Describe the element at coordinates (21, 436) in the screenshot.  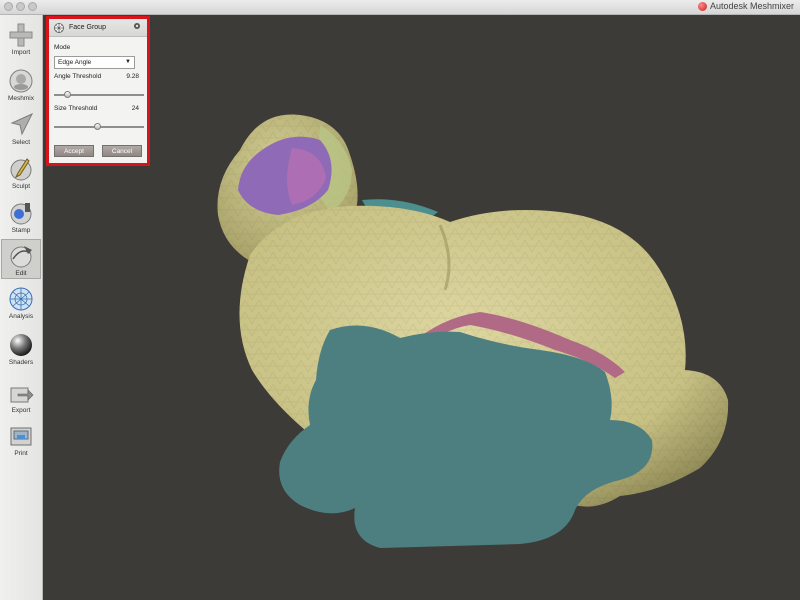
I see `print-icon` at that location.